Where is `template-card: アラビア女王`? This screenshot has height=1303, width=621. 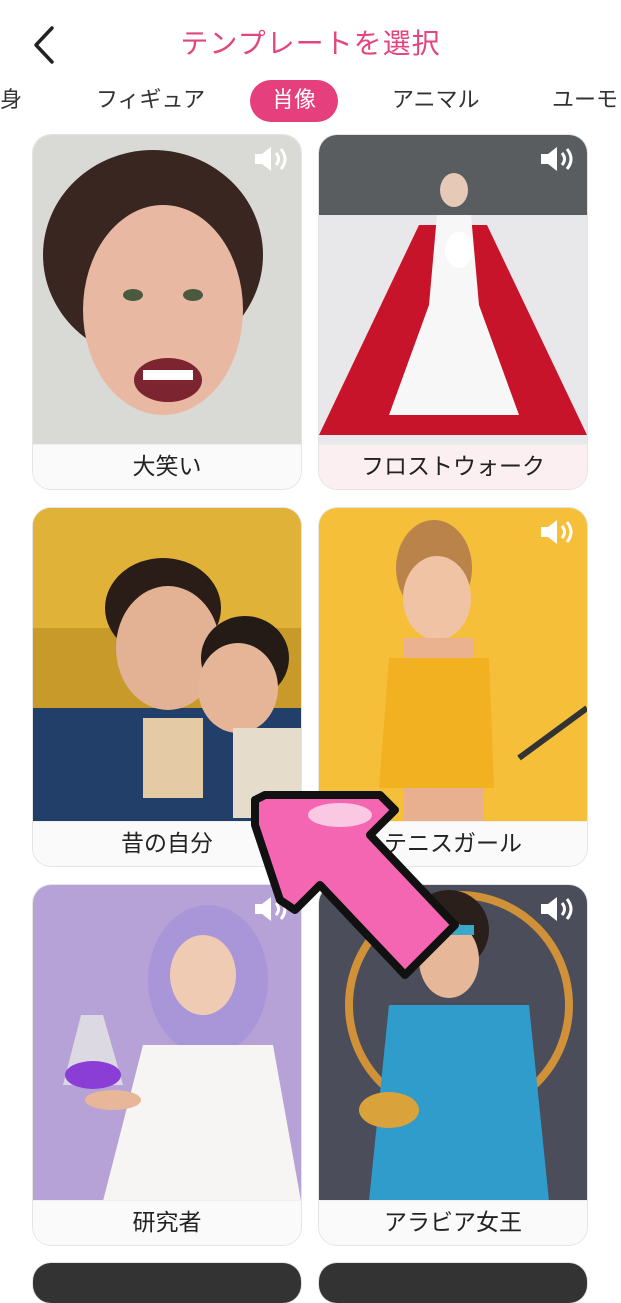 template-card: アラビア女王 is located at coordinates (453, 1065).